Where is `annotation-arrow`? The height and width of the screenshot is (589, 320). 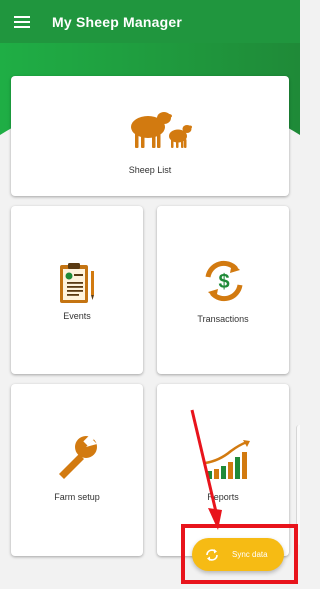
annotation-arrow is located at coordinates (210, 473).